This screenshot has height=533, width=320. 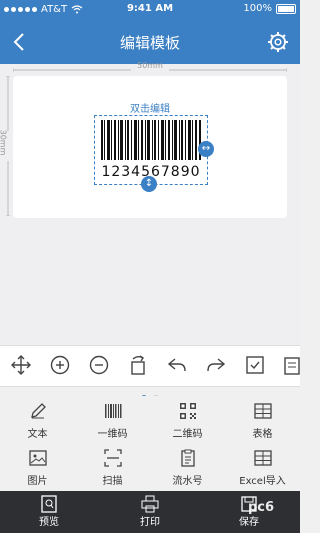 What do you see at coordinates (37, 481) in the screenshot?
I see `grid-item-label: 图片` at bounding box center [37, 481].